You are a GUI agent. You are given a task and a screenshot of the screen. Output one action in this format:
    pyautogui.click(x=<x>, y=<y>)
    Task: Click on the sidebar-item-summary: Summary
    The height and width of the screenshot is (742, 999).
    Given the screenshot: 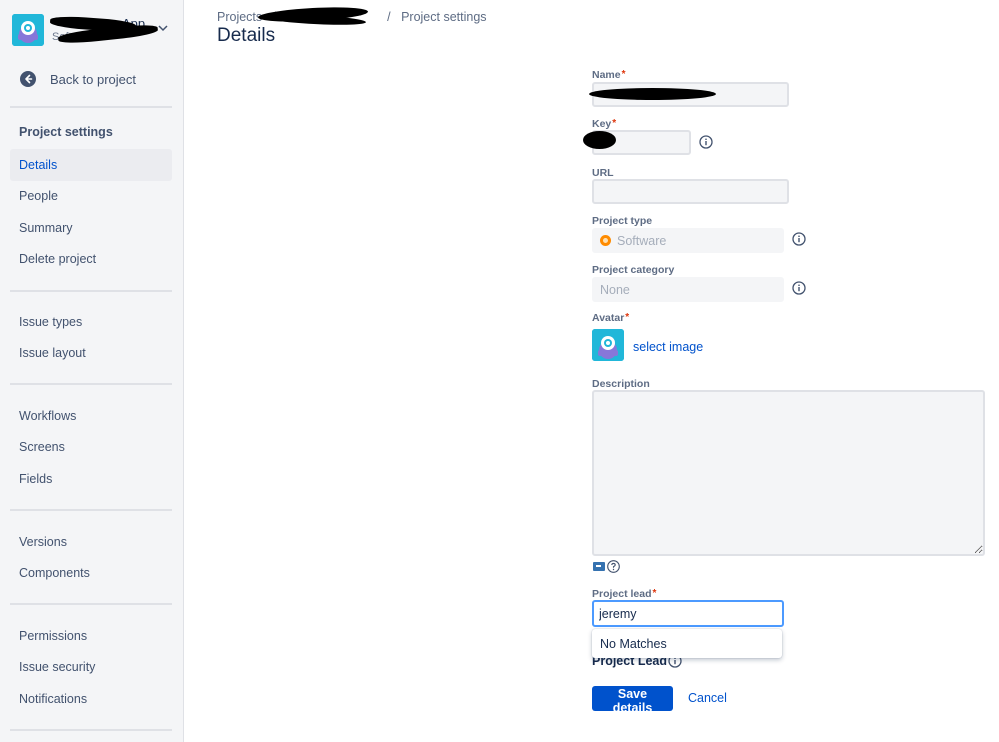 What is the action you would take?
    pyautogui.click(x=91, y=228)
    